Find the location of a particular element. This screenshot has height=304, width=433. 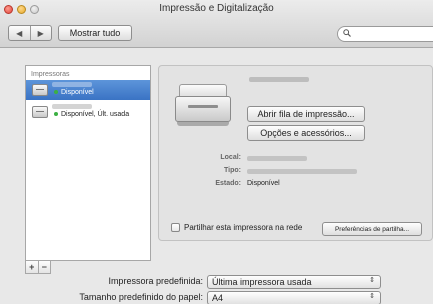

printer-list-controls: + − is located at coordinates (38, 267).